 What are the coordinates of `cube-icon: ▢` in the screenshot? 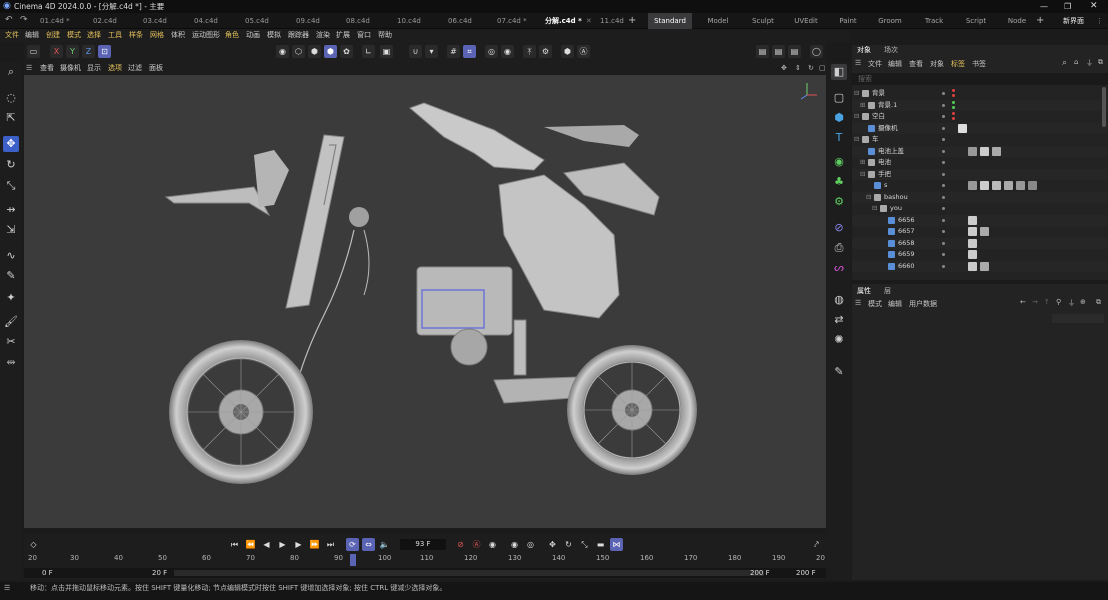 It's located at (839, 98).